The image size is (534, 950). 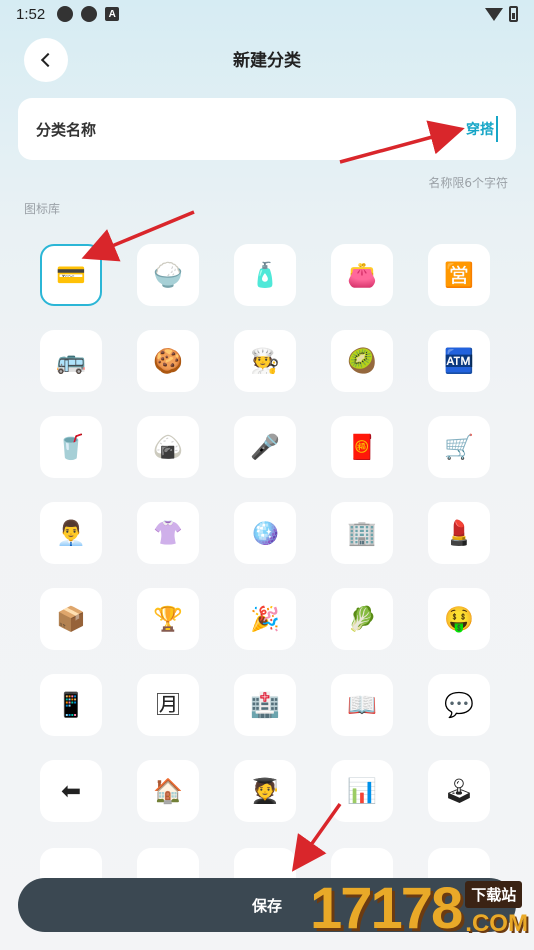 I want to click on rice-ball-icon: 🍙, so click(x=168, y=447).